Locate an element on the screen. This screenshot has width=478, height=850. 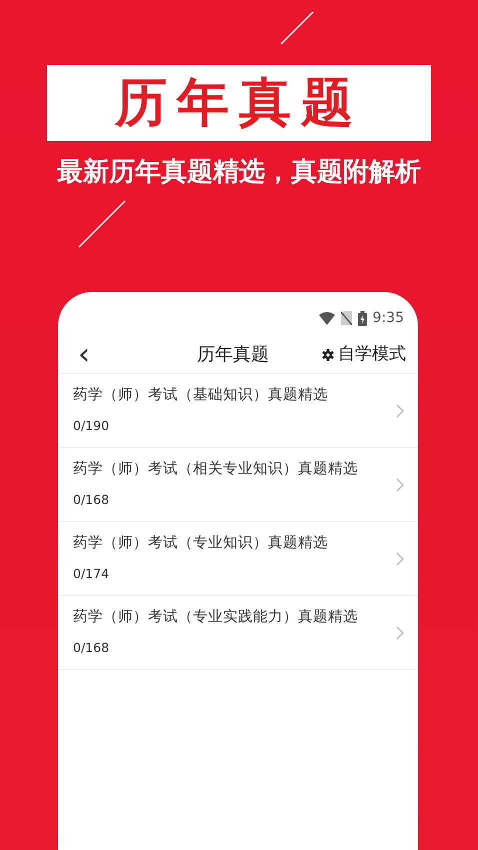
gear-icon is located at coordinates (328, 354).